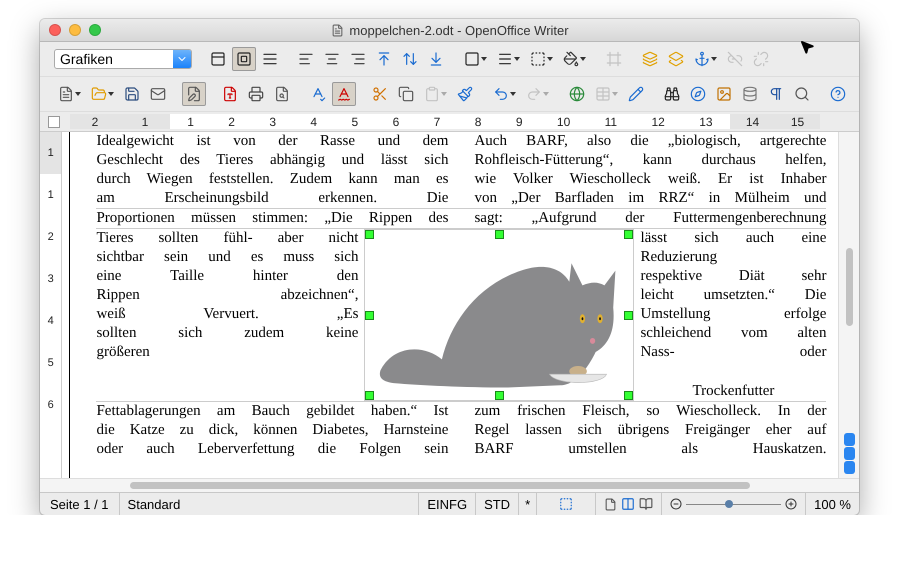  What do you see at coordinates (733, 238) in the screenshot?
I see `text-line: lässt sich auch eine` at bounding box center [733, 238].